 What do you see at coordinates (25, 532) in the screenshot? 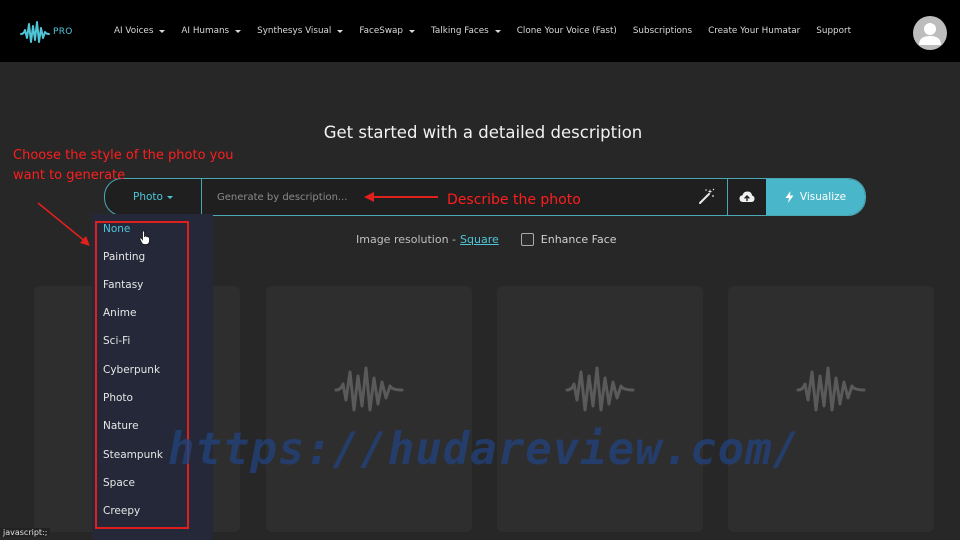
I see `browser-status-bar: javascript:;` at bounding box center [25, 532].